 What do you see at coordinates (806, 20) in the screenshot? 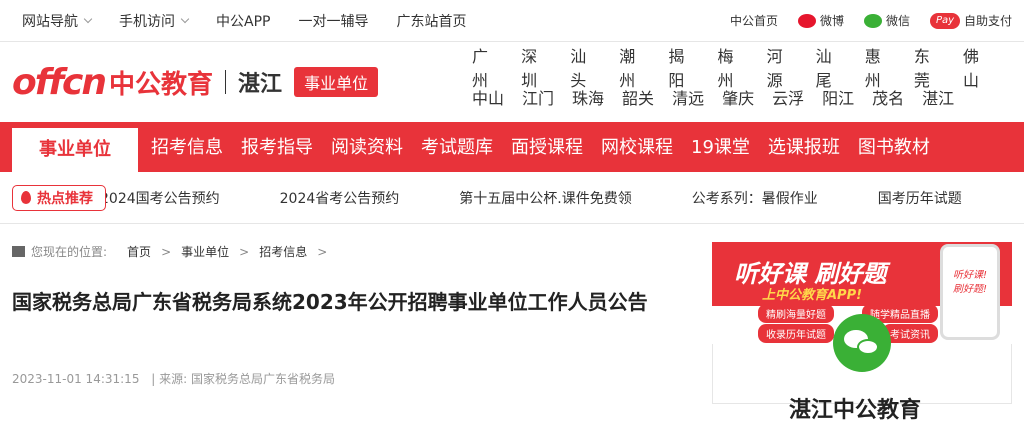
I see `weibo-icon` at bounding box center [806, 20].